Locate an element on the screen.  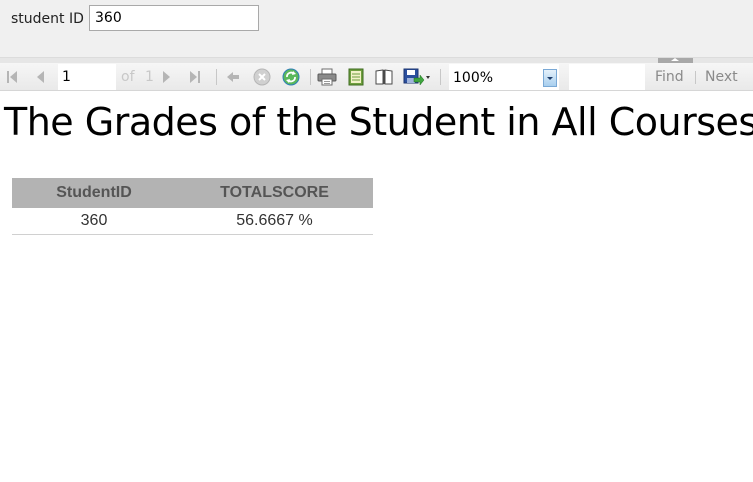
zoom-select: 100% is located at coordinates (504, 77).